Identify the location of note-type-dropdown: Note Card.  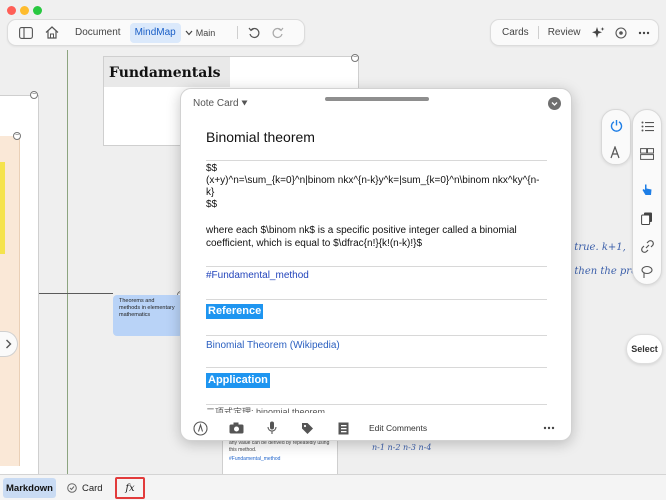
(220, 103).